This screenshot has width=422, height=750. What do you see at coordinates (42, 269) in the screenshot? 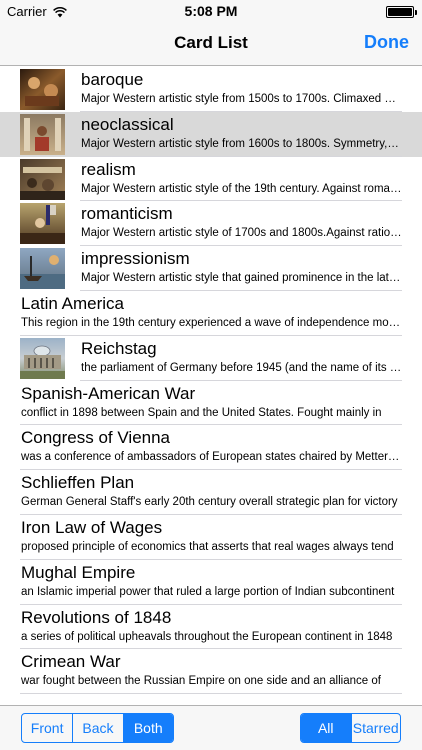
I see `impressionism-painting-thumbnail` at bounding box center [42, 269].